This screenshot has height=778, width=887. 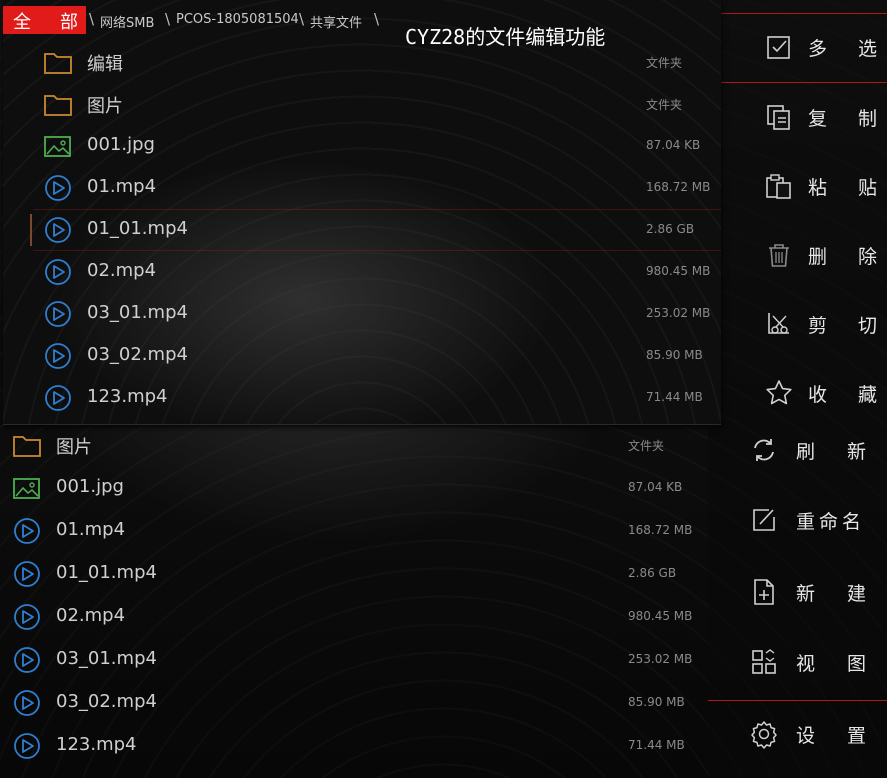 What do you see at coordinates (764, 662) in the screenshot?
I see `view-icon` at bounding box center [764, 662].